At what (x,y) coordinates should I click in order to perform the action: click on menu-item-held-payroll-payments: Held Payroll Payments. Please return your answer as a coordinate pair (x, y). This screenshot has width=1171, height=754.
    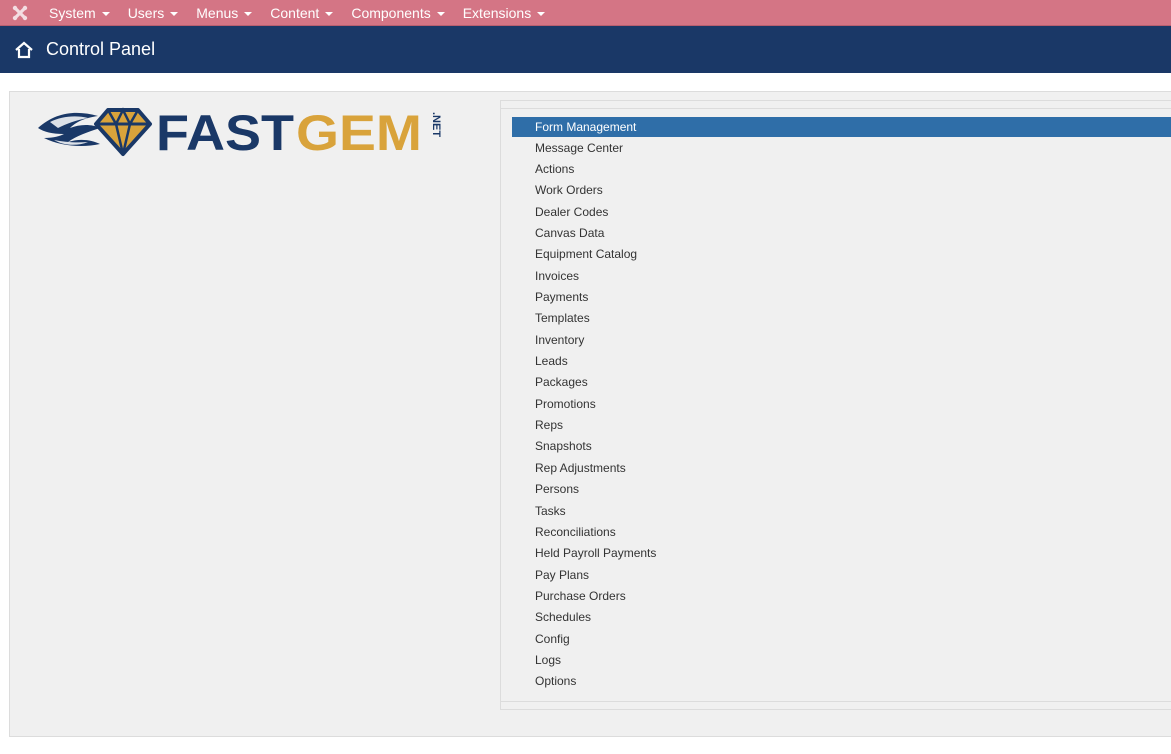
    Looking at the image, I should click on (841, 553).